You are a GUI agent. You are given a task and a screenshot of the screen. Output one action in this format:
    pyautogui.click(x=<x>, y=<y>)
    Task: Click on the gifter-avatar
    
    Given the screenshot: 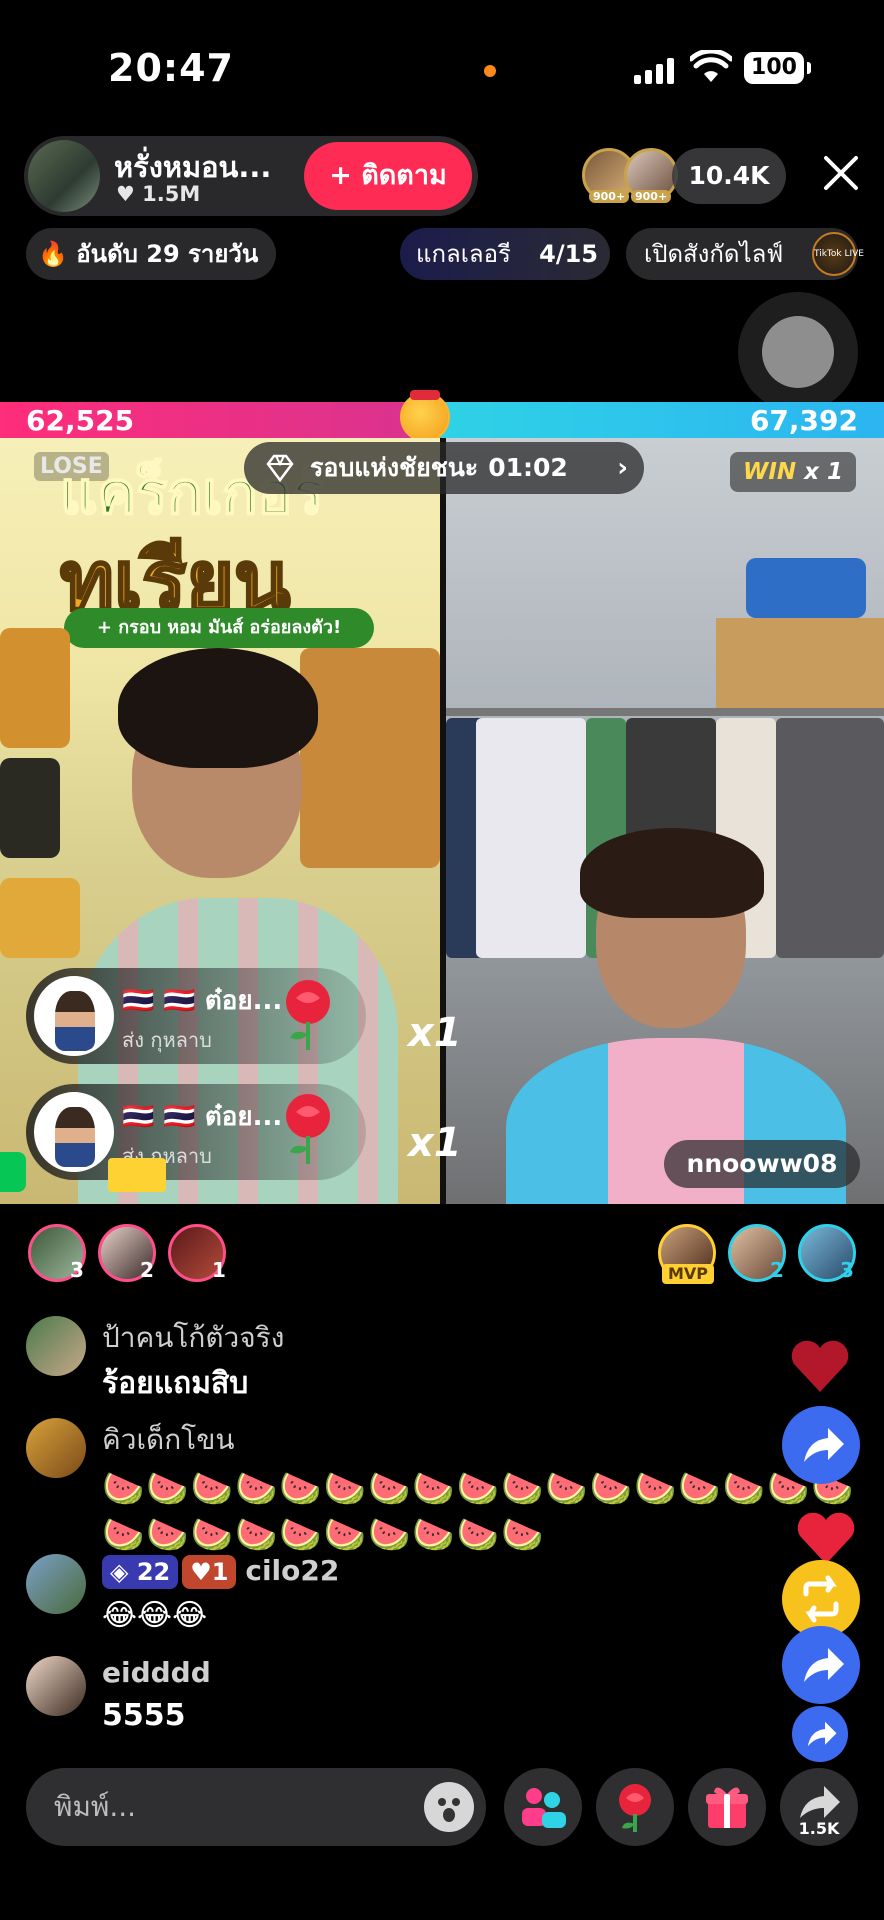 What is the action you would take?
    pyautogui.click(x=74, y=1132)
    